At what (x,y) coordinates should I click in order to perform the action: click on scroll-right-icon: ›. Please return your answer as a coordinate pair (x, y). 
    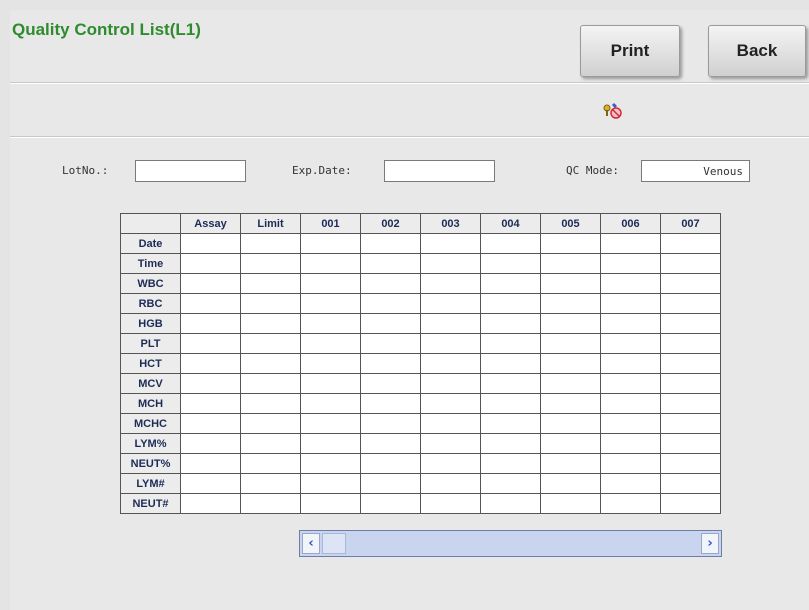
    Looking at the image, I should click on (710, 543).